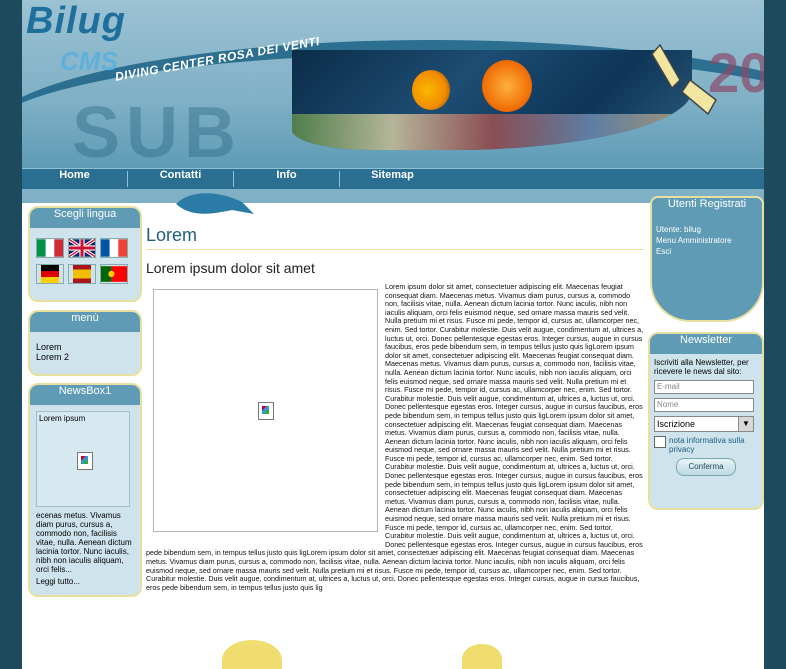  What do you see at coordinates (684, 79) in the screenshot?
I see `diving-fins-icon` at bounding box center [684, 79].